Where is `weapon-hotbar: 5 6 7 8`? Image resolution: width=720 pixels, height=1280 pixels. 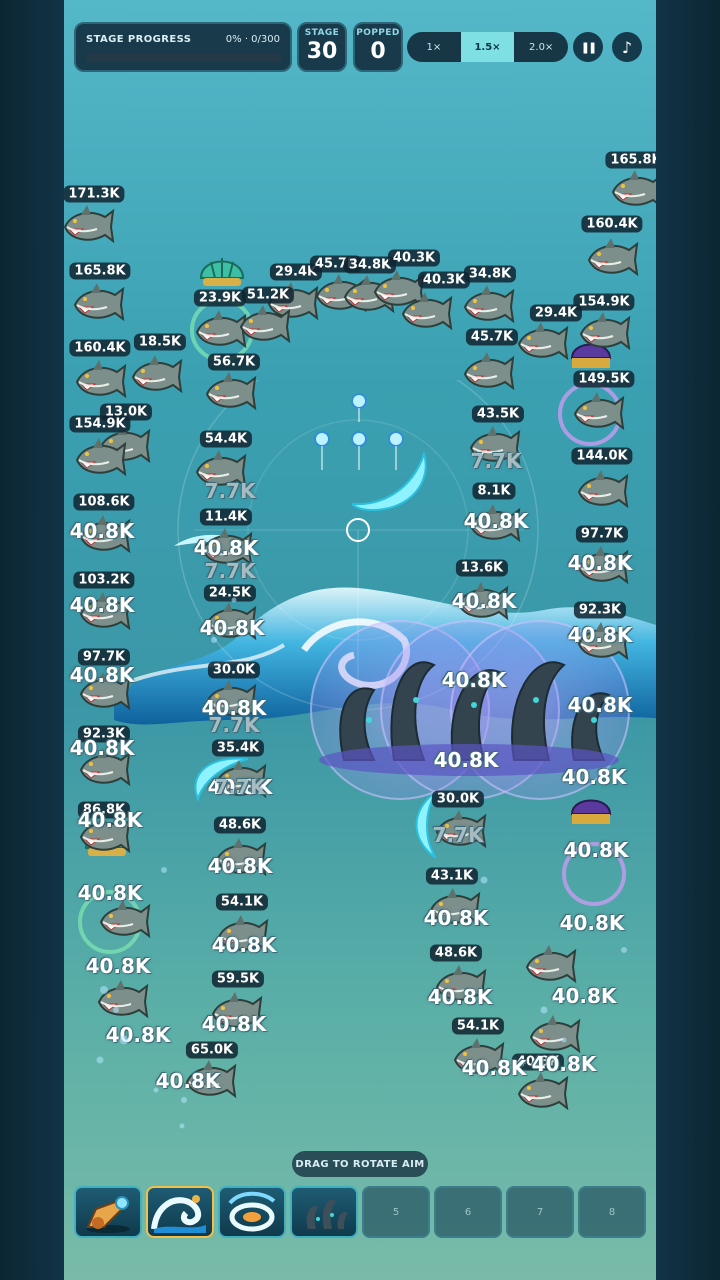
weapon-hotbar: 5 6 7 8 is located at coordinates (360, 1212).